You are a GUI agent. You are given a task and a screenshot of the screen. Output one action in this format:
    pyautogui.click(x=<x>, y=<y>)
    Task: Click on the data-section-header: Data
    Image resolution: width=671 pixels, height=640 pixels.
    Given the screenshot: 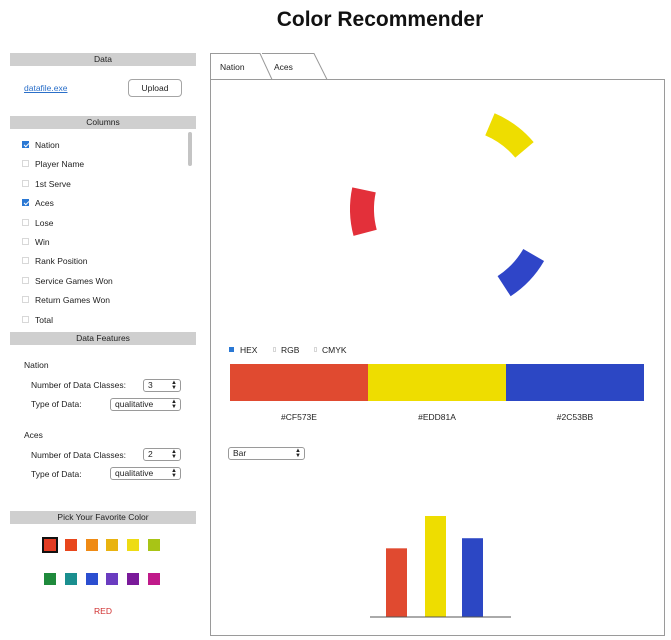 What is the action you would take?
    pyautogui.click(x=103, y=59)
    